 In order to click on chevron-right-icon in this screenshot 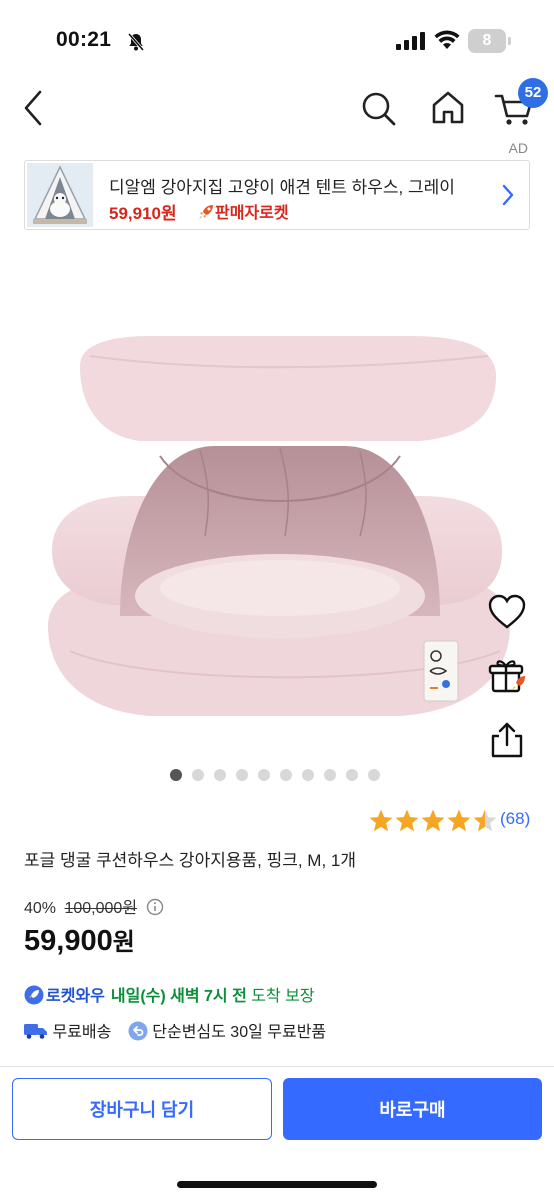, I will do `click(508, 195)`.